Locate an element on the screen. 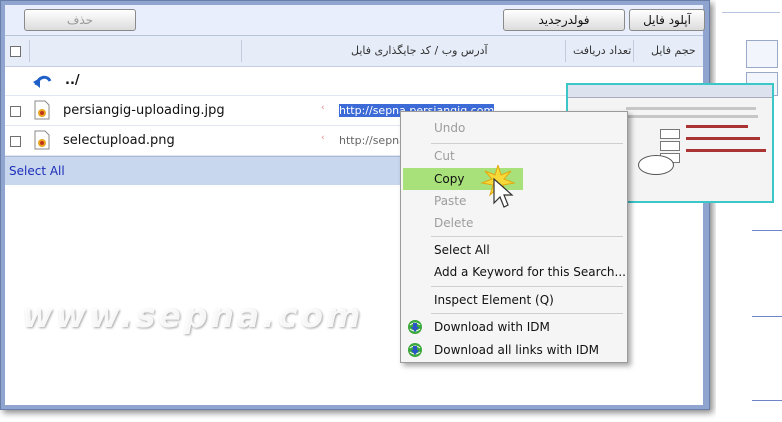  new-folder-button: فولدرجدید is located at coordinates (564, 20).